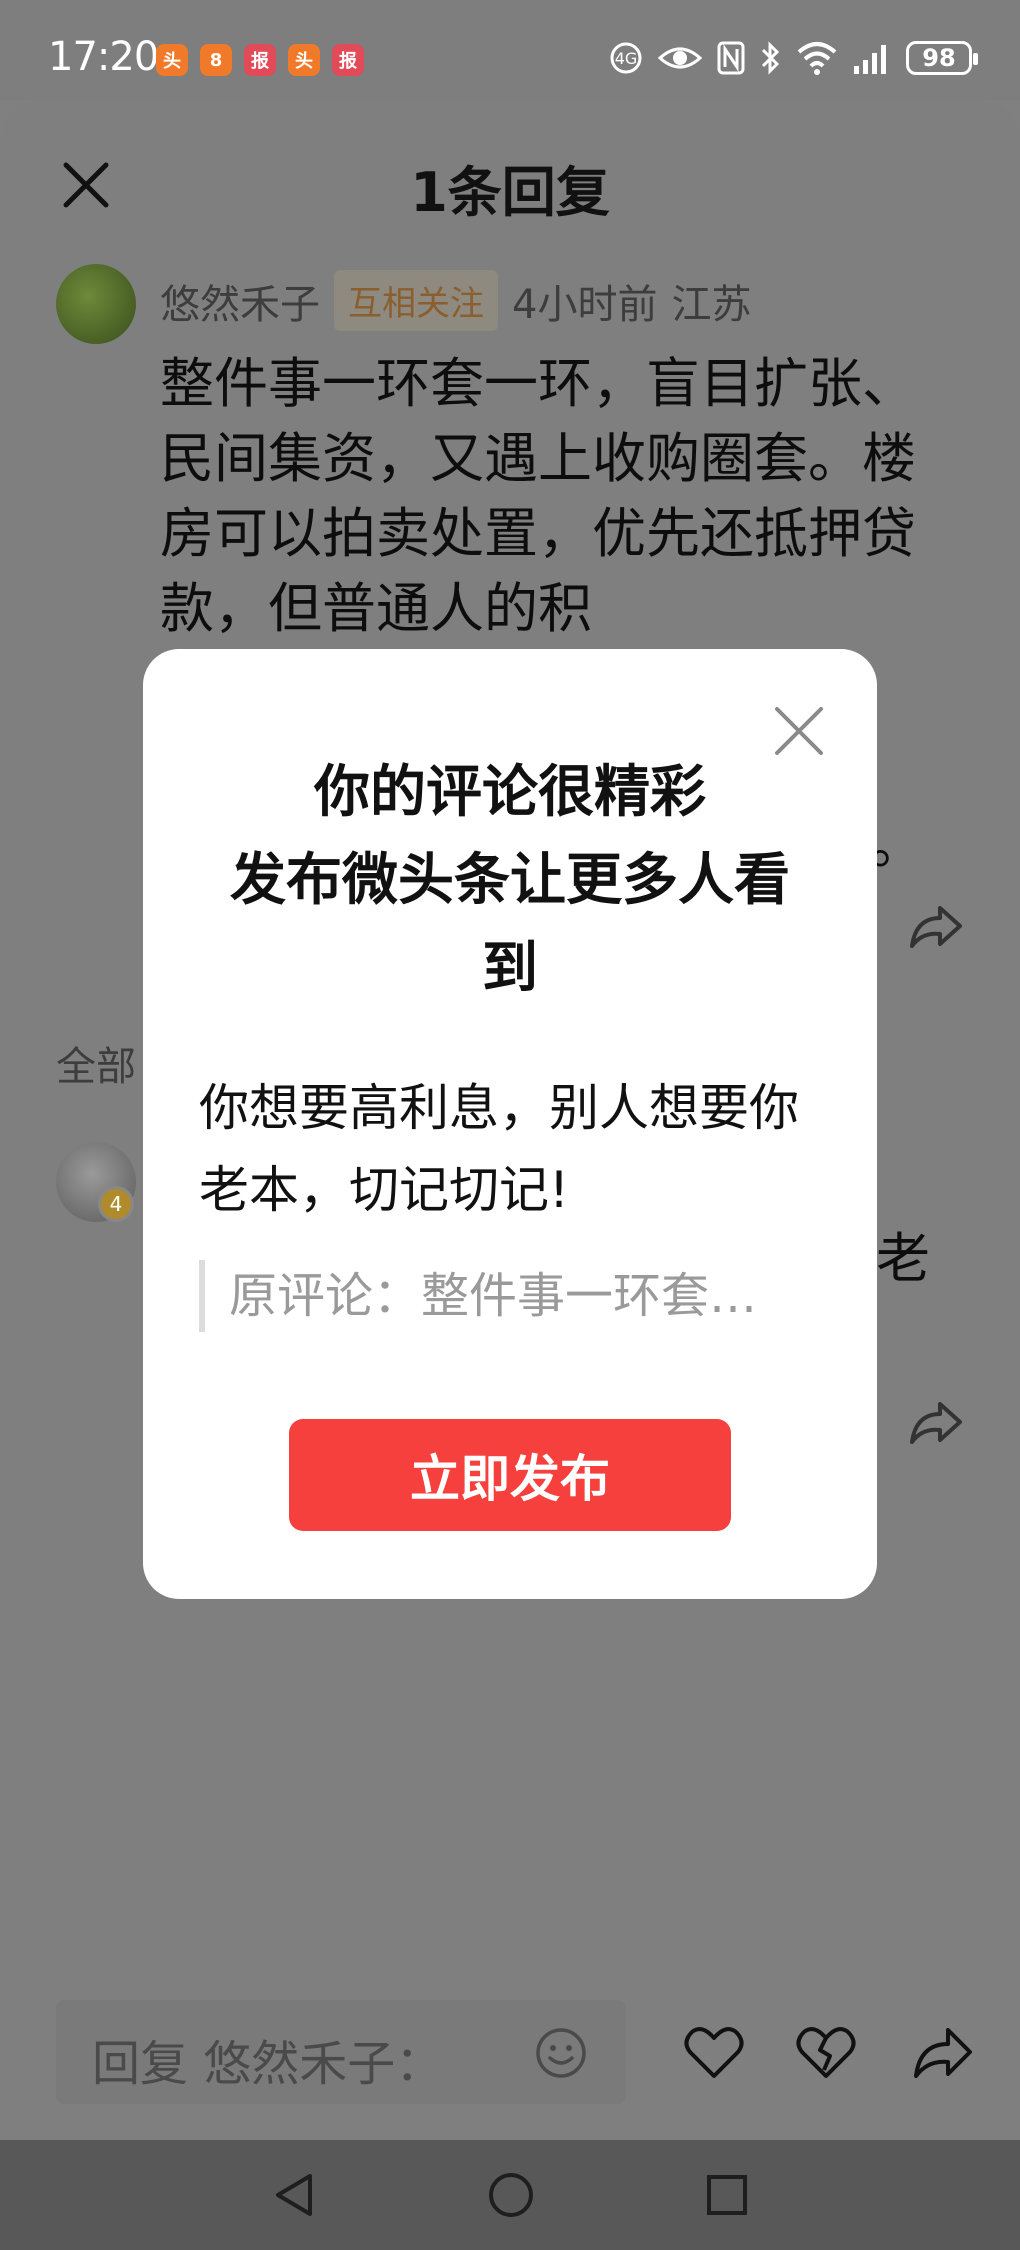  I want to click on publish-now-button: 立即发布, so click(510, 1475).